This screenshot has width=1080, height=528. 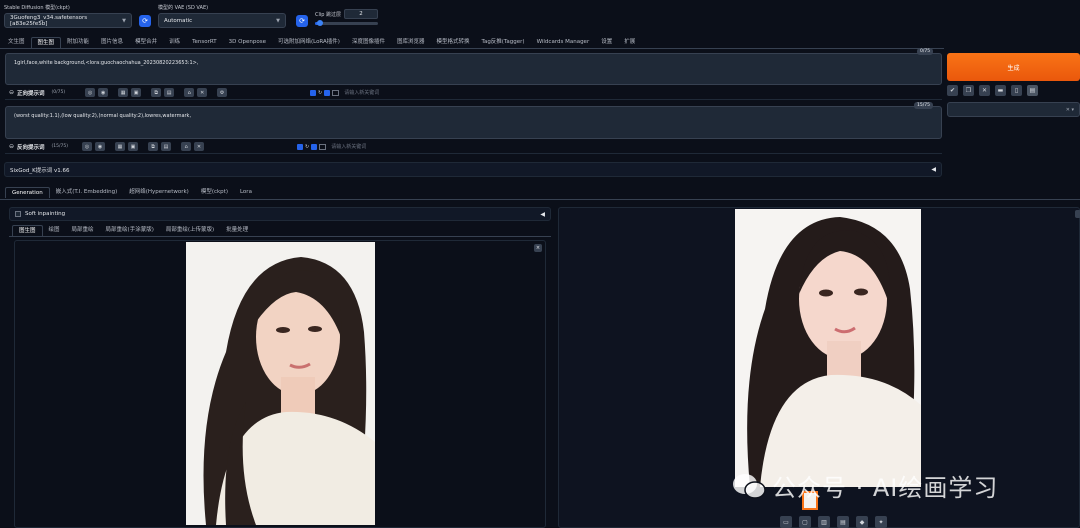 What do you see at coordinates (361, 92) in the screenshot?
I see `prompt-keyword-input: 请输入新关键词` at bounding box center [361, 92].